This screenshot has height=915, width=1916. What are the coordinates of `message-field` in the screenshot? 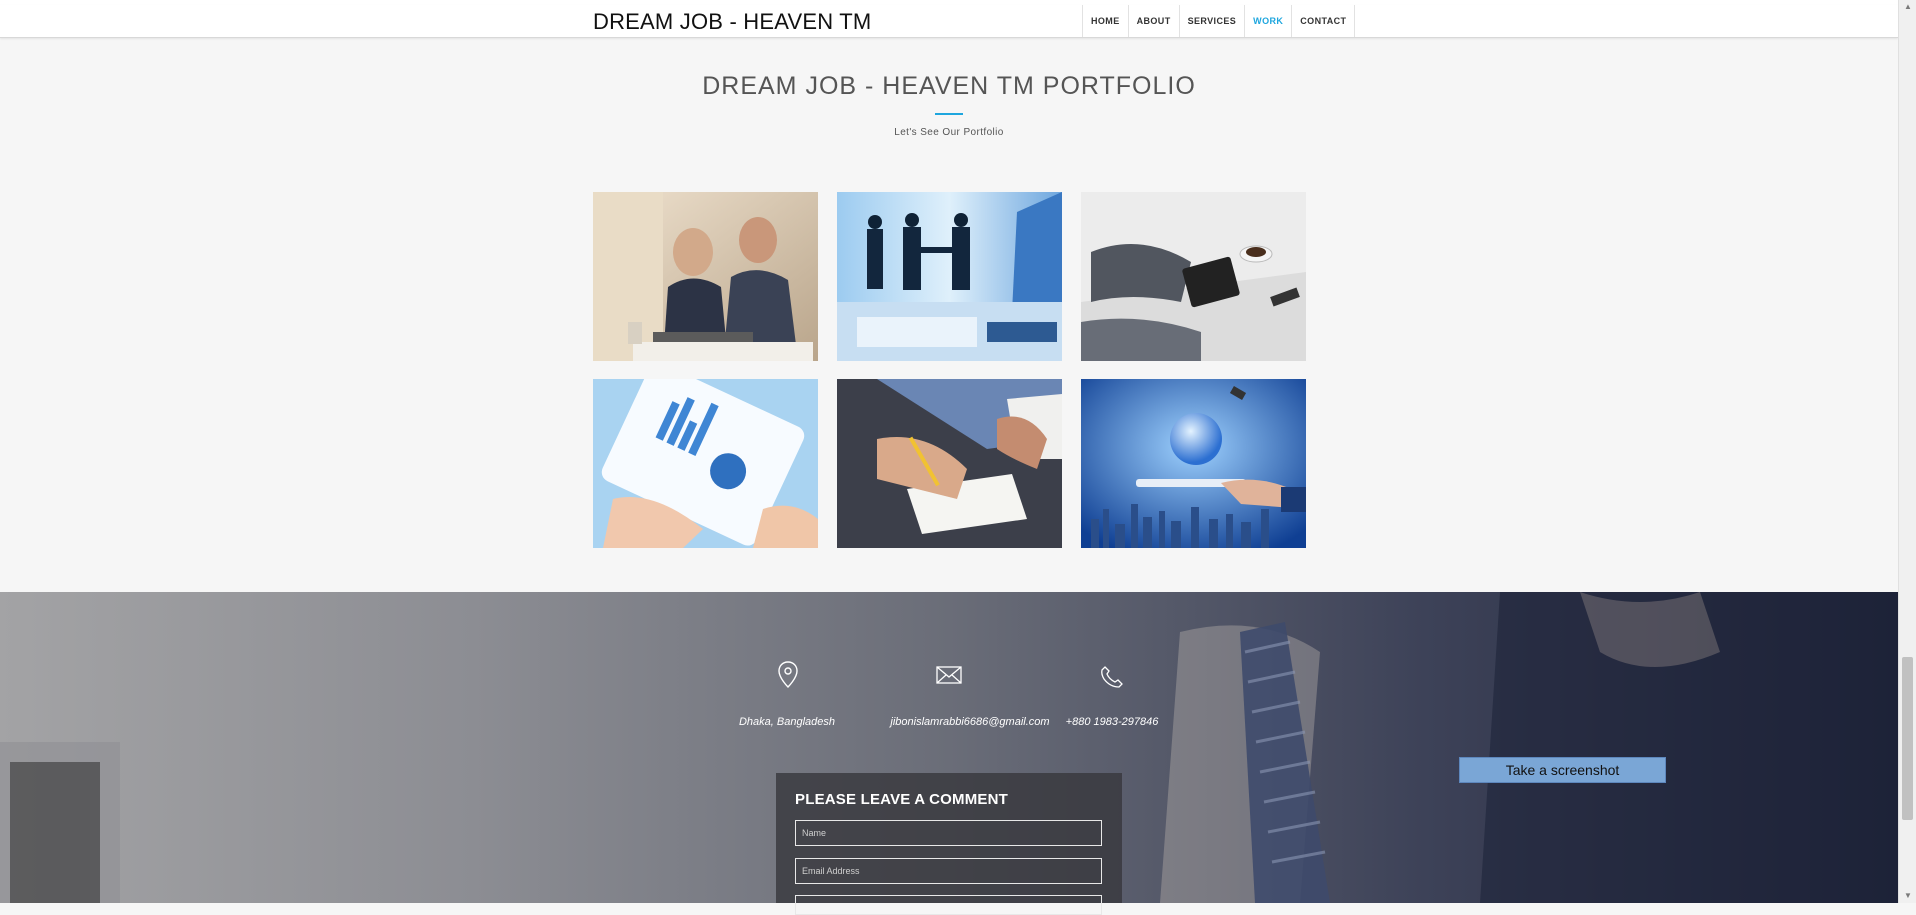 It's located at (948, 905).